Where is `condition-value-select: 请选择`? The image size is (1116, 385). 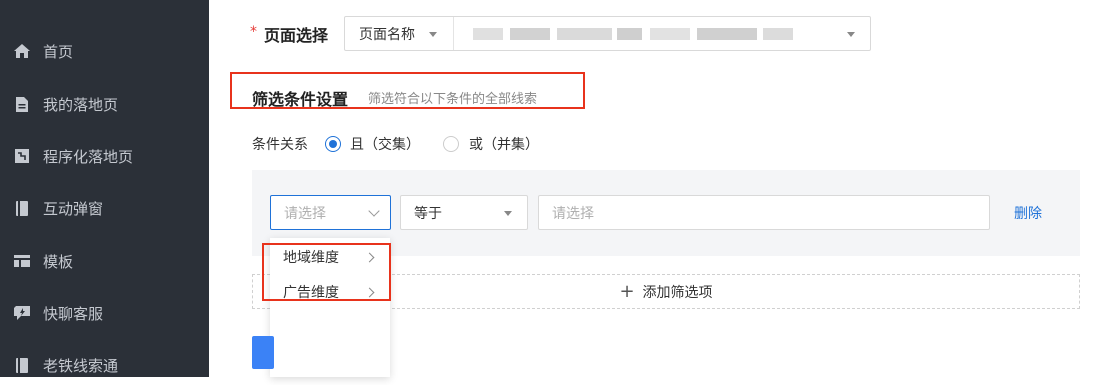 condition-value-select: 请选择 is located at coordinates (764, 212).